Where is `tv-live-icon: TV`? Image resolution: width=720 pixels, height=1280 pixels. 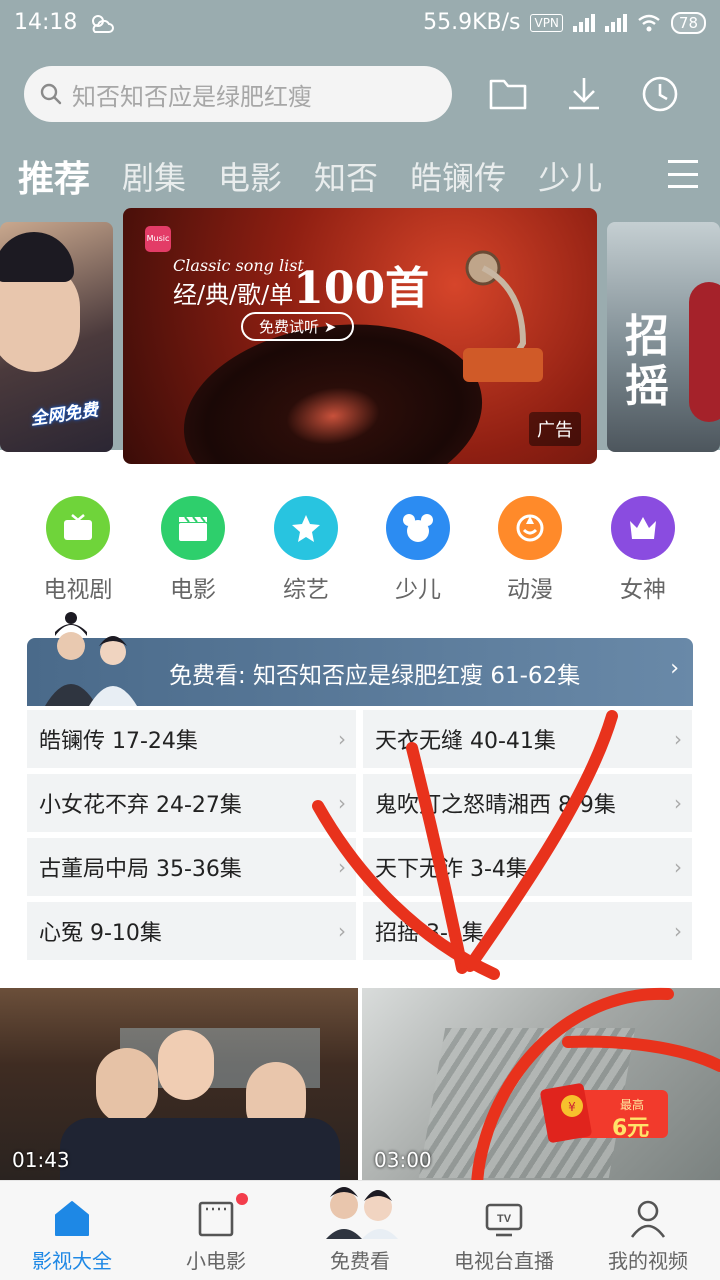
tv-live-icon: TV is located at coordinates (504, 1220).